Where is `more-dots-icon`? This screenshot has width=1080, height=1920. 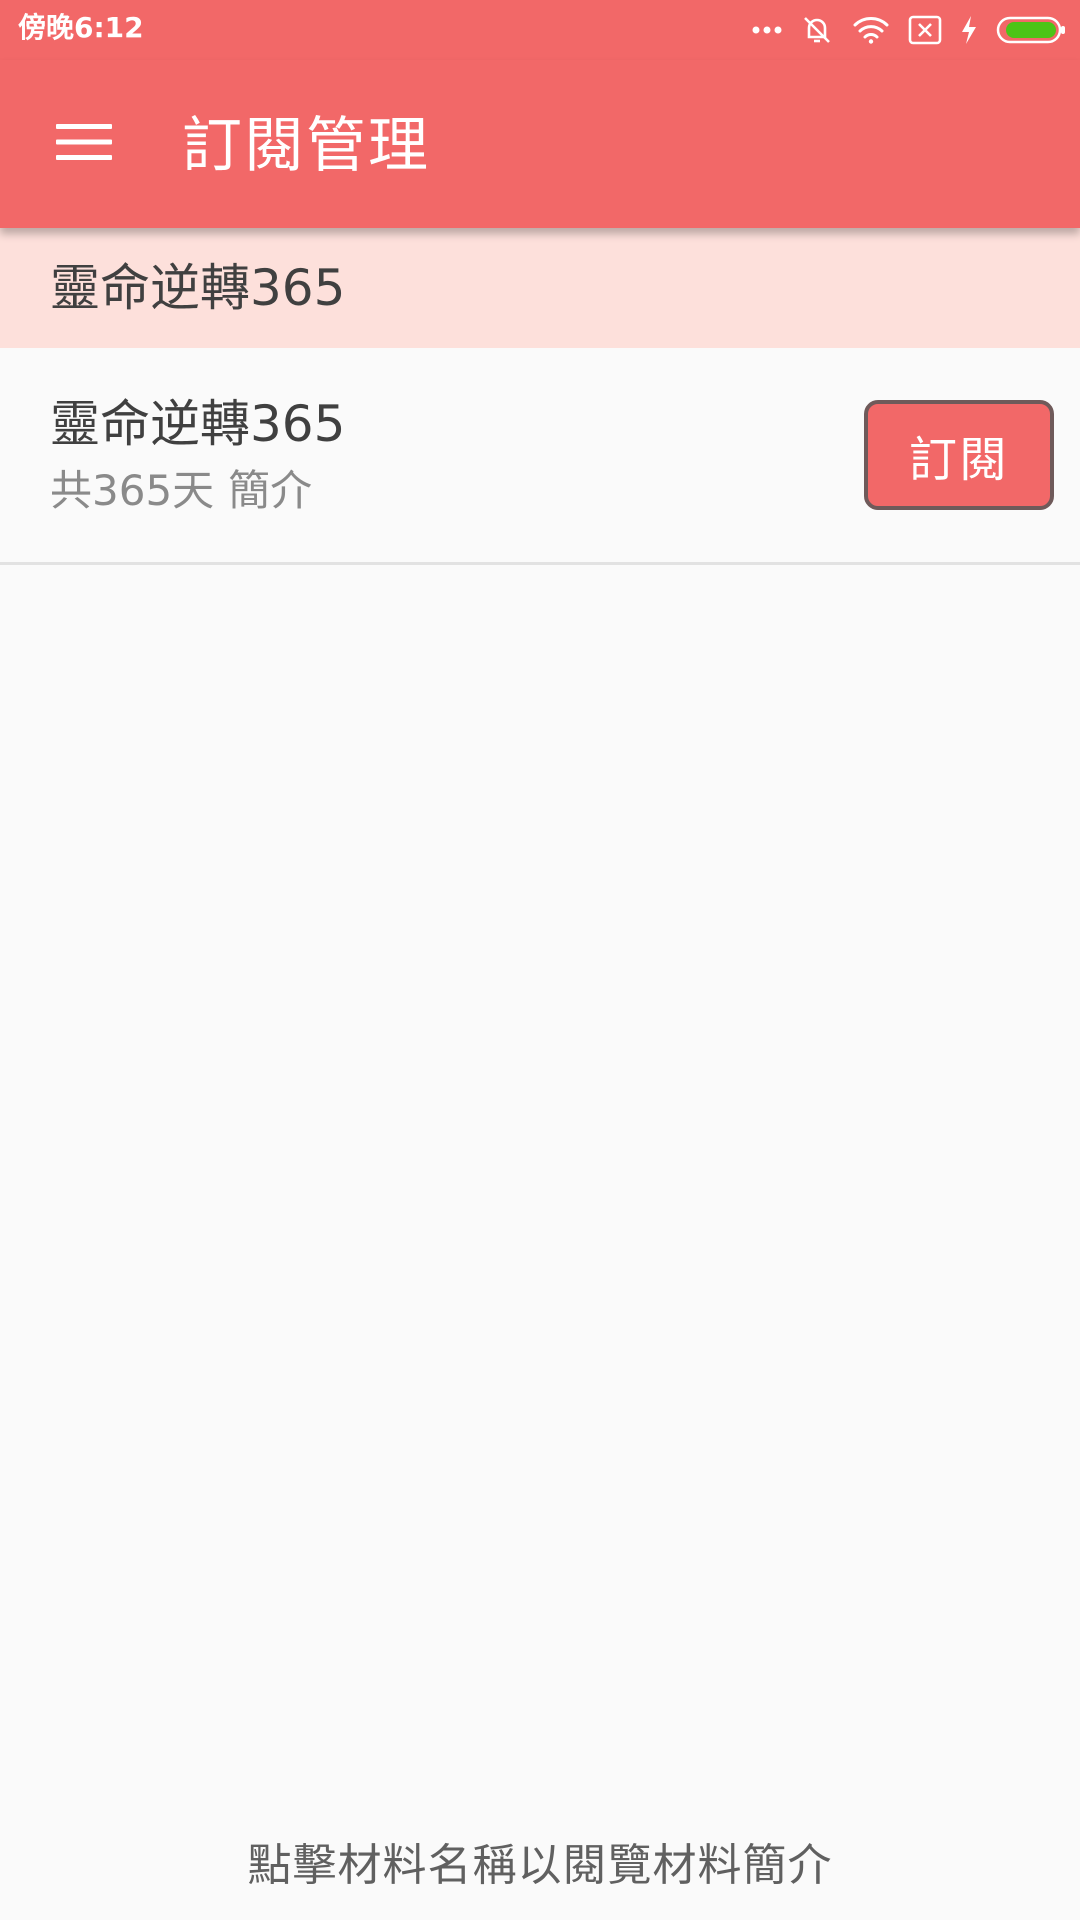
more-dots-icon is located at coordinates (767, 30).